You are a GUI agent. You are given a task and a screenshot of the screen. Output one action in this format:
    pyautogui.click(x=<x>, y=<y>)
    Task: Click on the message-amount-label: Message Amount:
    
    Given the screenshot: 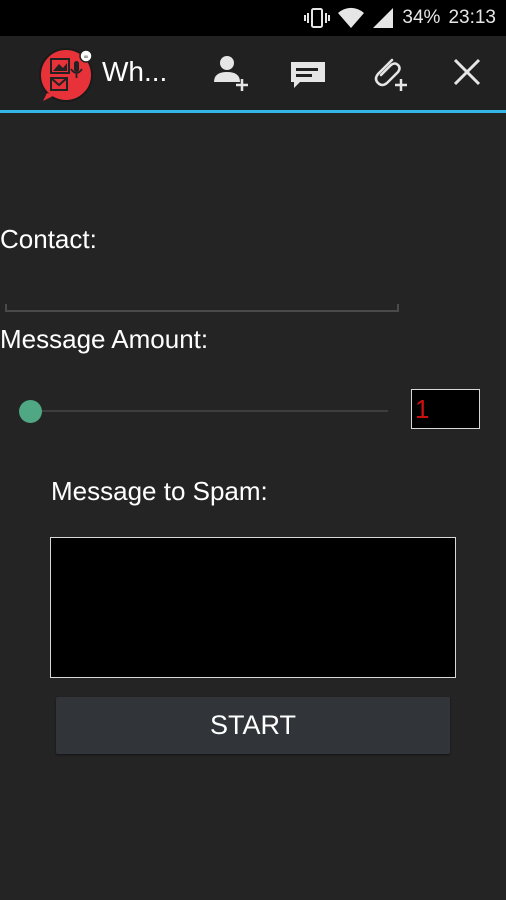 What is the action you would take?
    pyautogui.click(x=104, y=339)
    